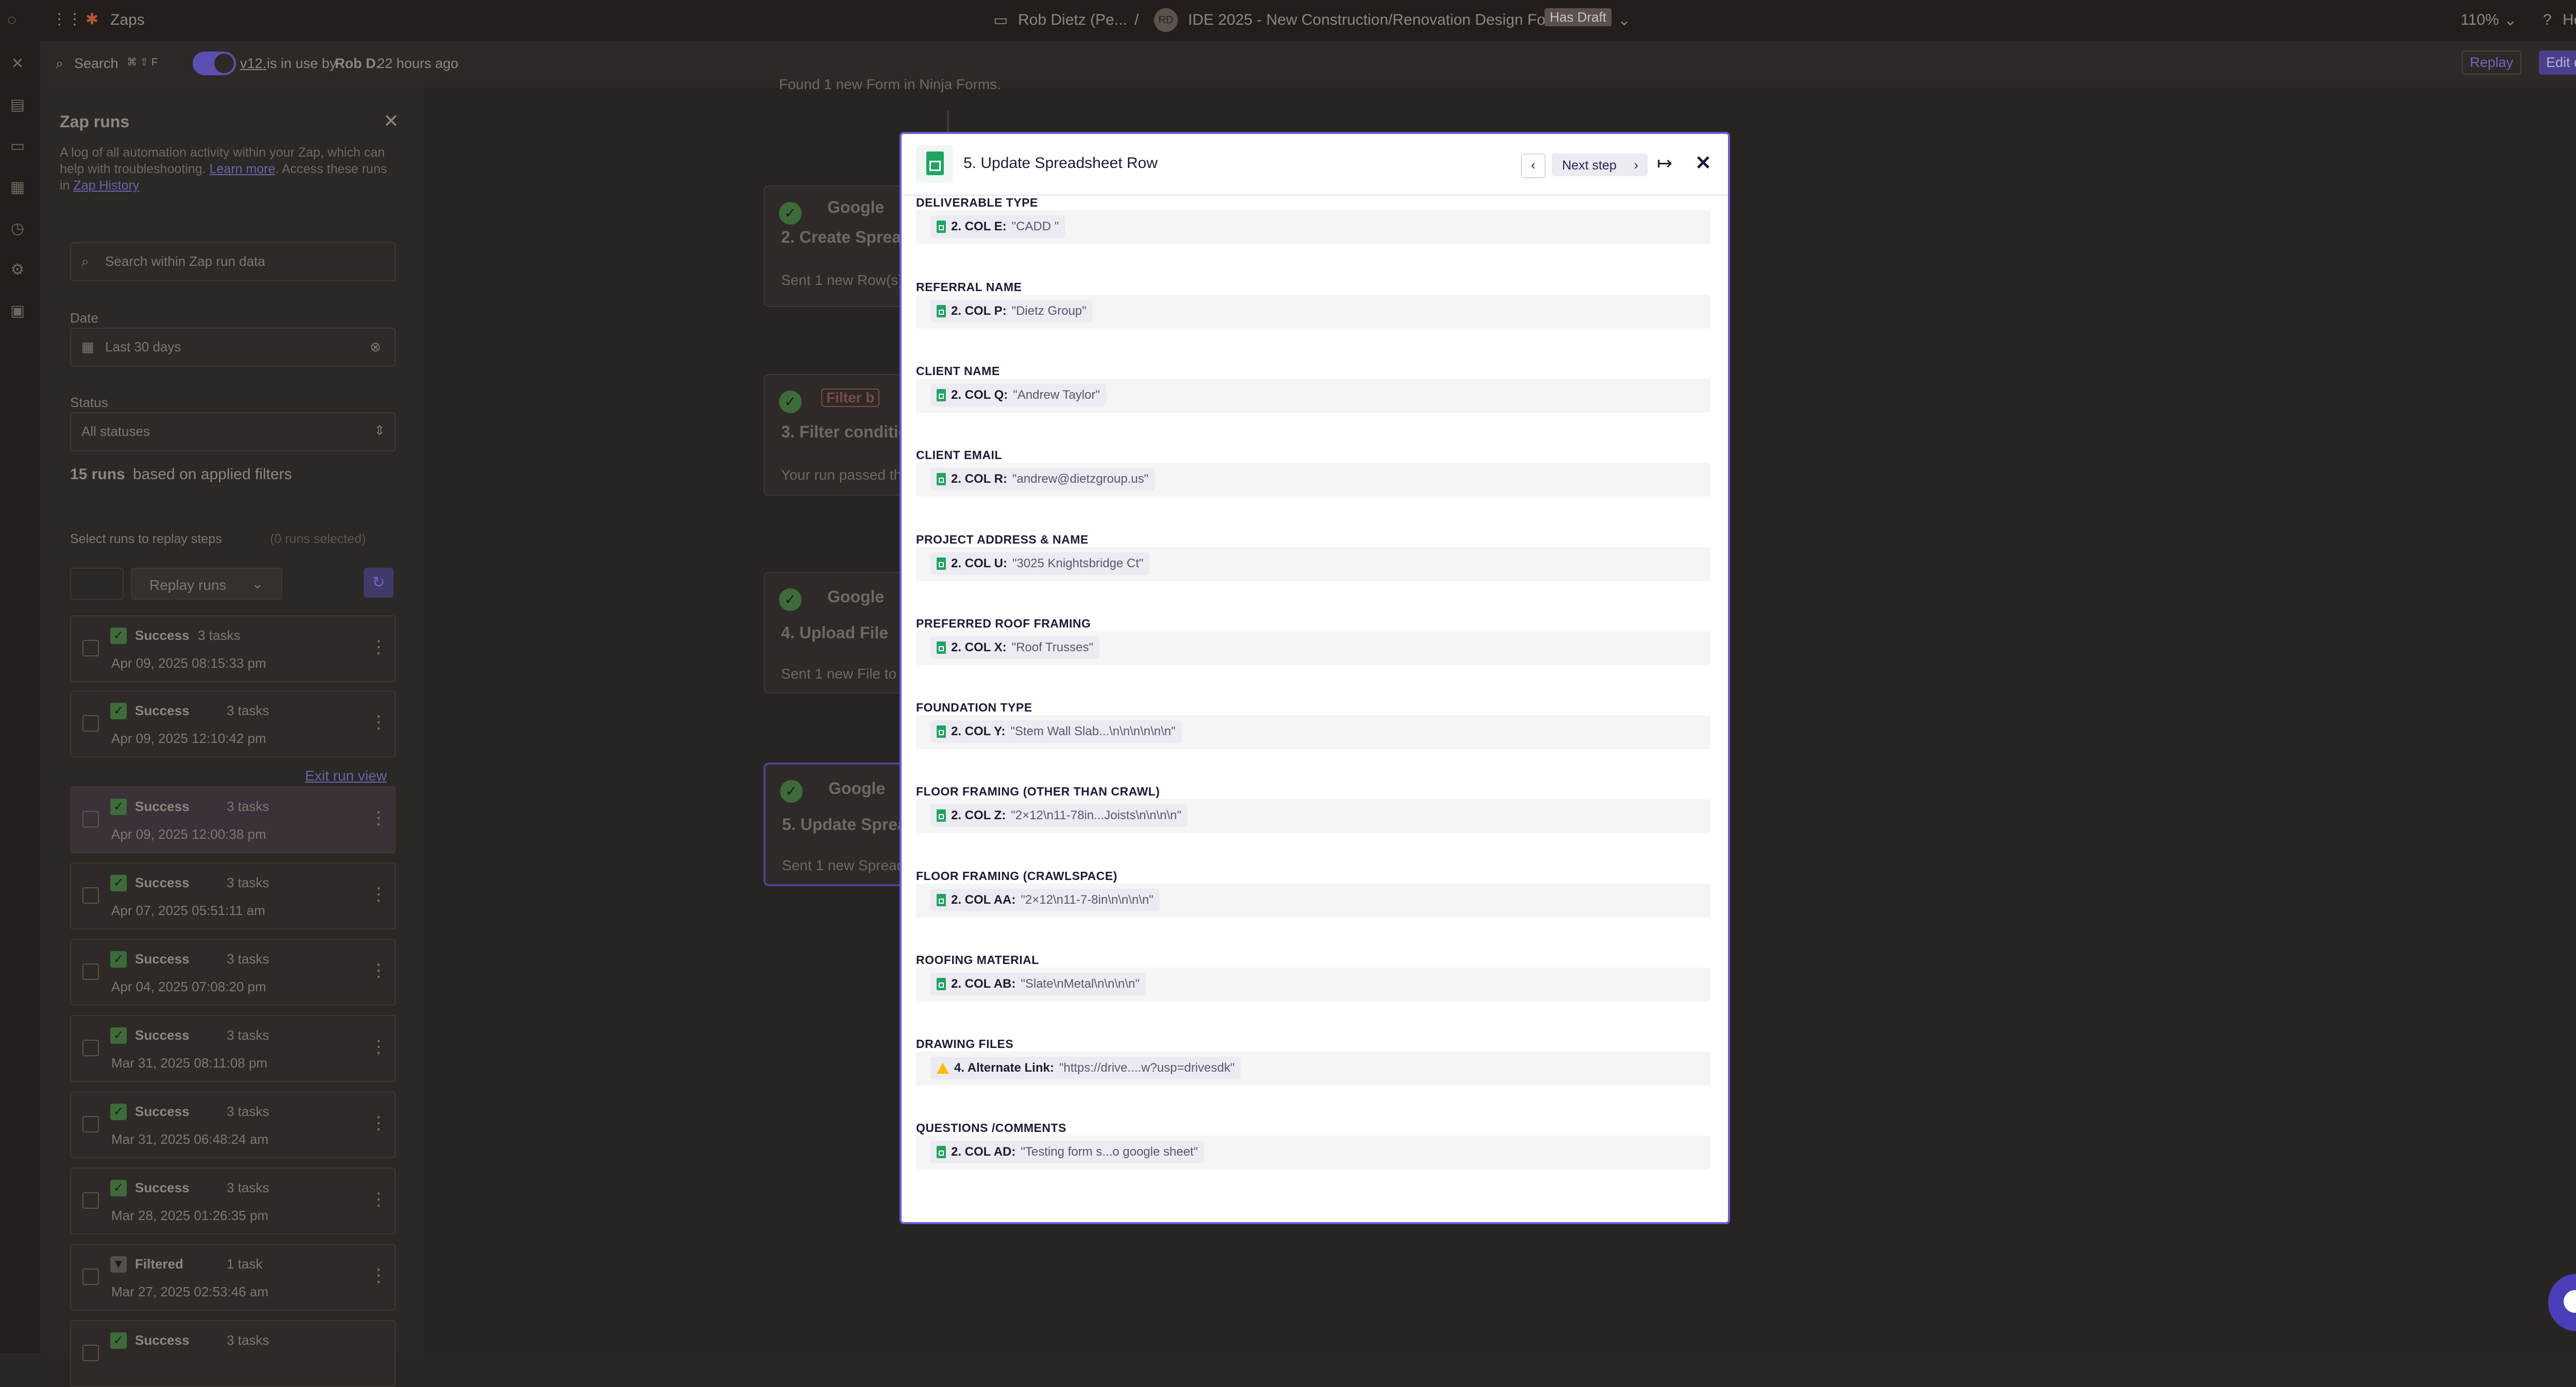 The width and height of the screenshot is (2576, 1387). What do you see at coordinates (979, 647) in the screenshot?
I see `field-source: 2. COL X:` at bounding box center [979, 647].